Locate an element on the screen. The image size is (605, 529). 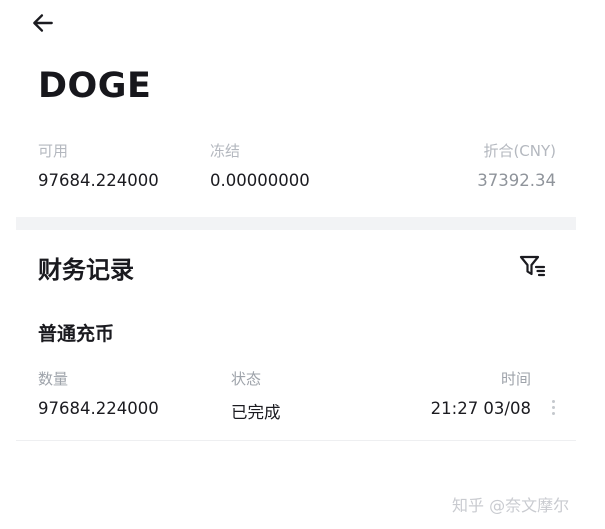
converted-label: 折合(CNY) is located at coordinates (519, 151).